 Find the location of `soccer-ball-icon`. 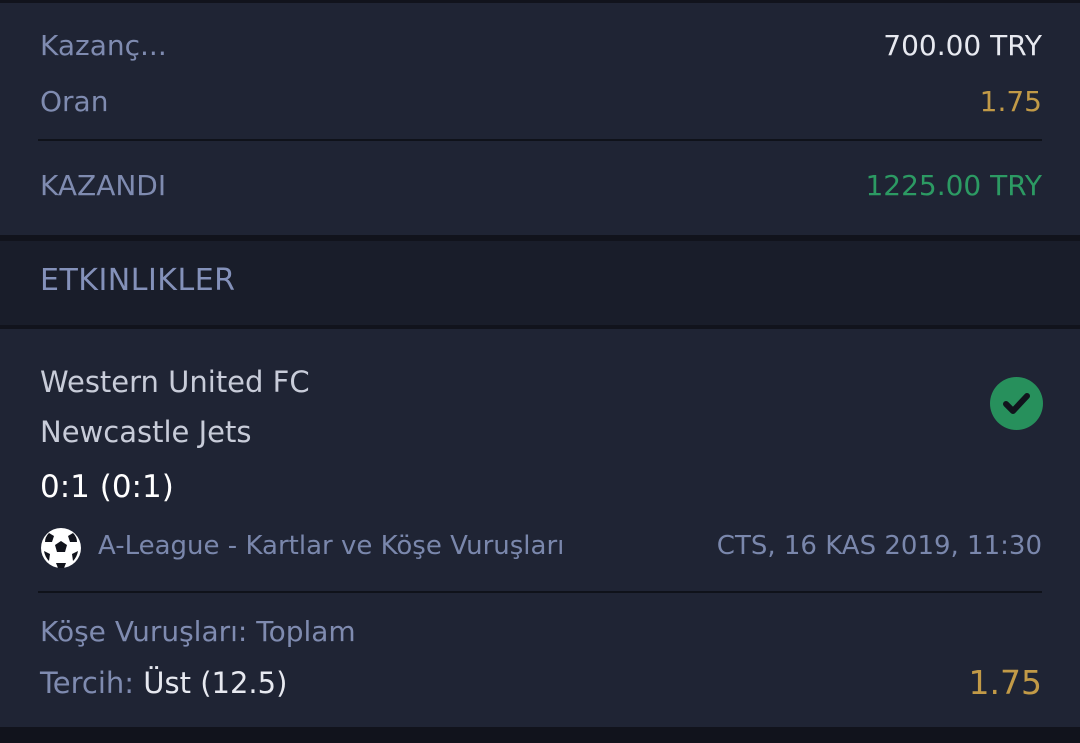

soccer-ball-icon is located at coordinates (61, 548).